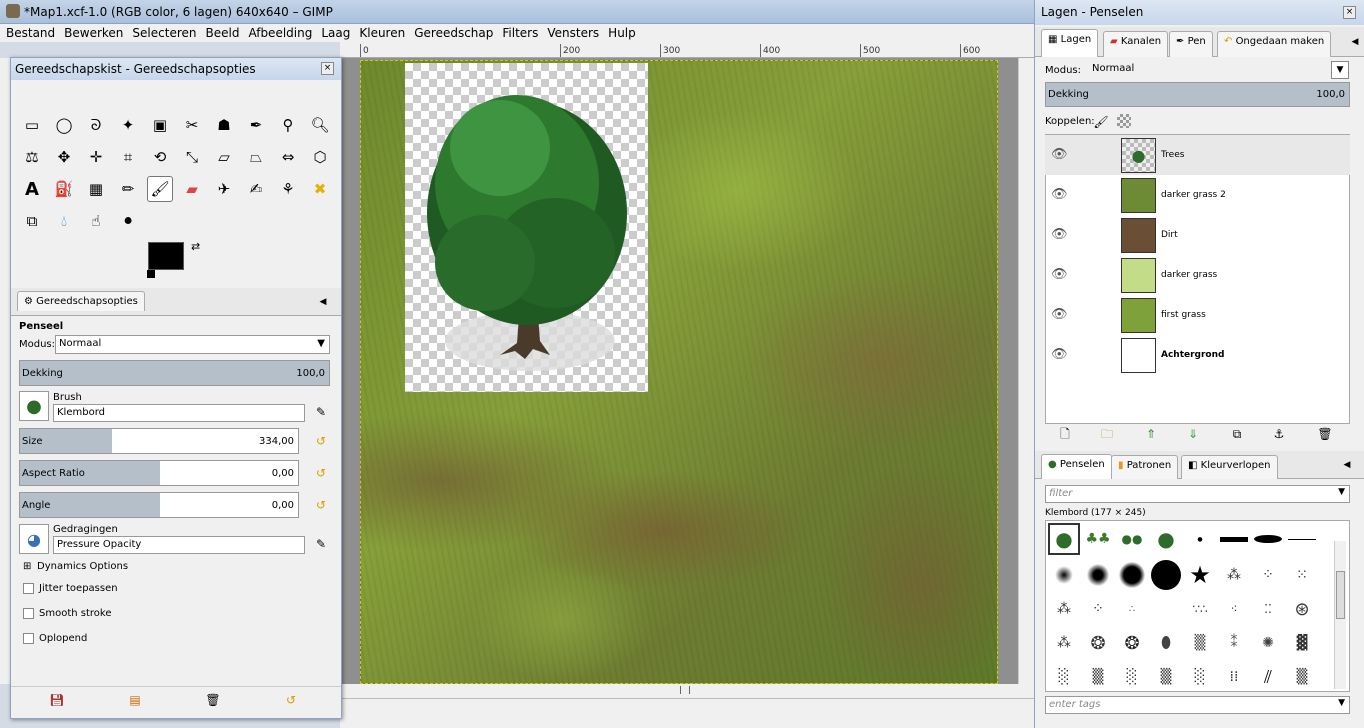 The image size is (1364, 728). Describe the element at coordinates (164, 33) in the screenshot. I see `menu-selecteren: Selecteren` at that location.